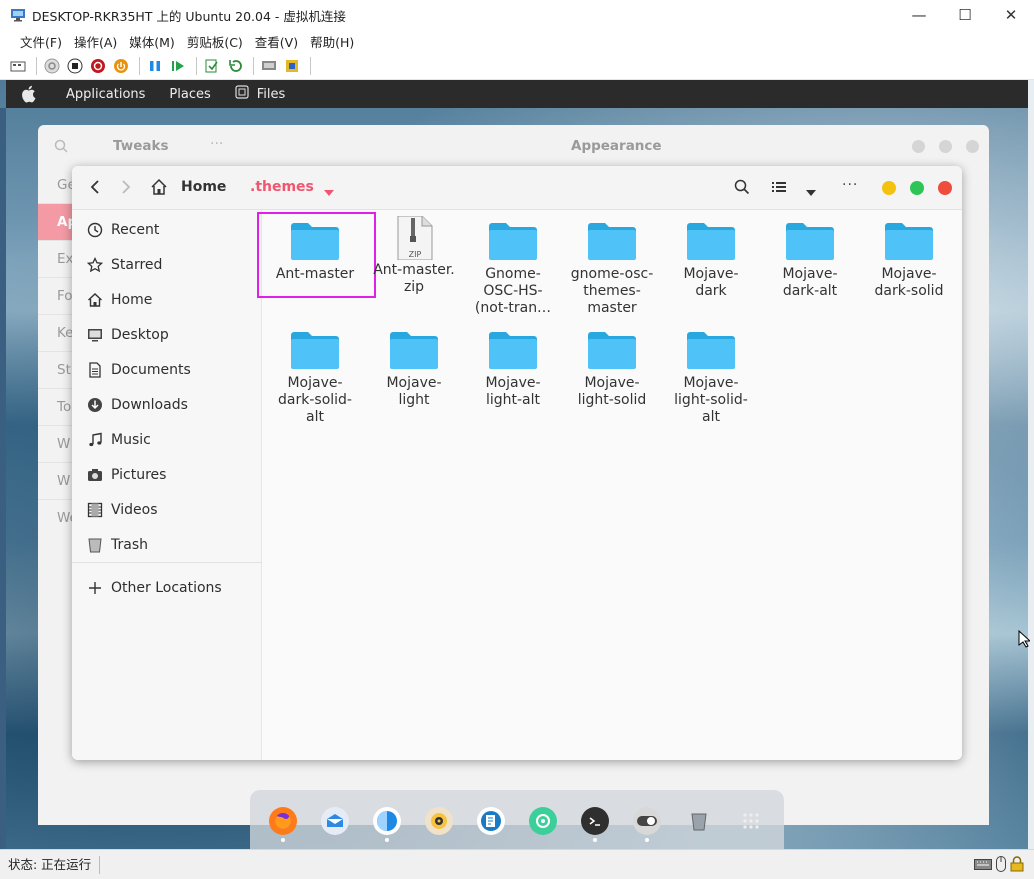 The width and height of the screenshot is (1034, 879). What do you see at coordinates (945, 188) in the screenshot?
I see `close-button` at bounding box center [945, 188].